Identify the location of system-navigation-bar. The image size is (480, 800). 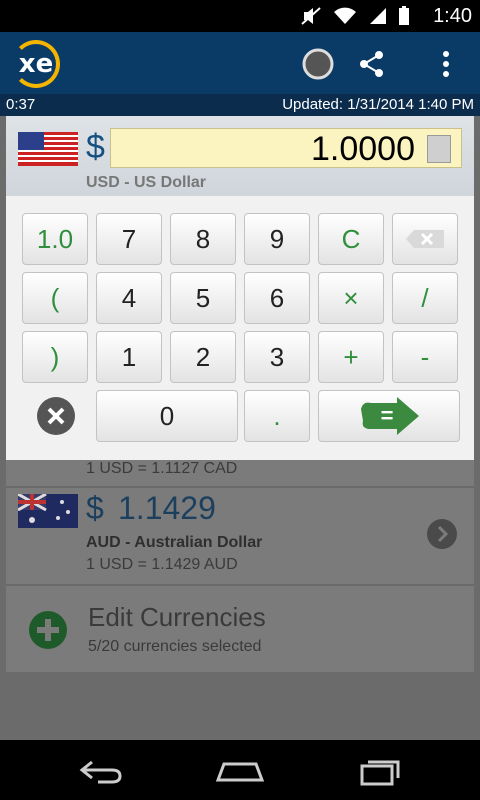
(240, 770).